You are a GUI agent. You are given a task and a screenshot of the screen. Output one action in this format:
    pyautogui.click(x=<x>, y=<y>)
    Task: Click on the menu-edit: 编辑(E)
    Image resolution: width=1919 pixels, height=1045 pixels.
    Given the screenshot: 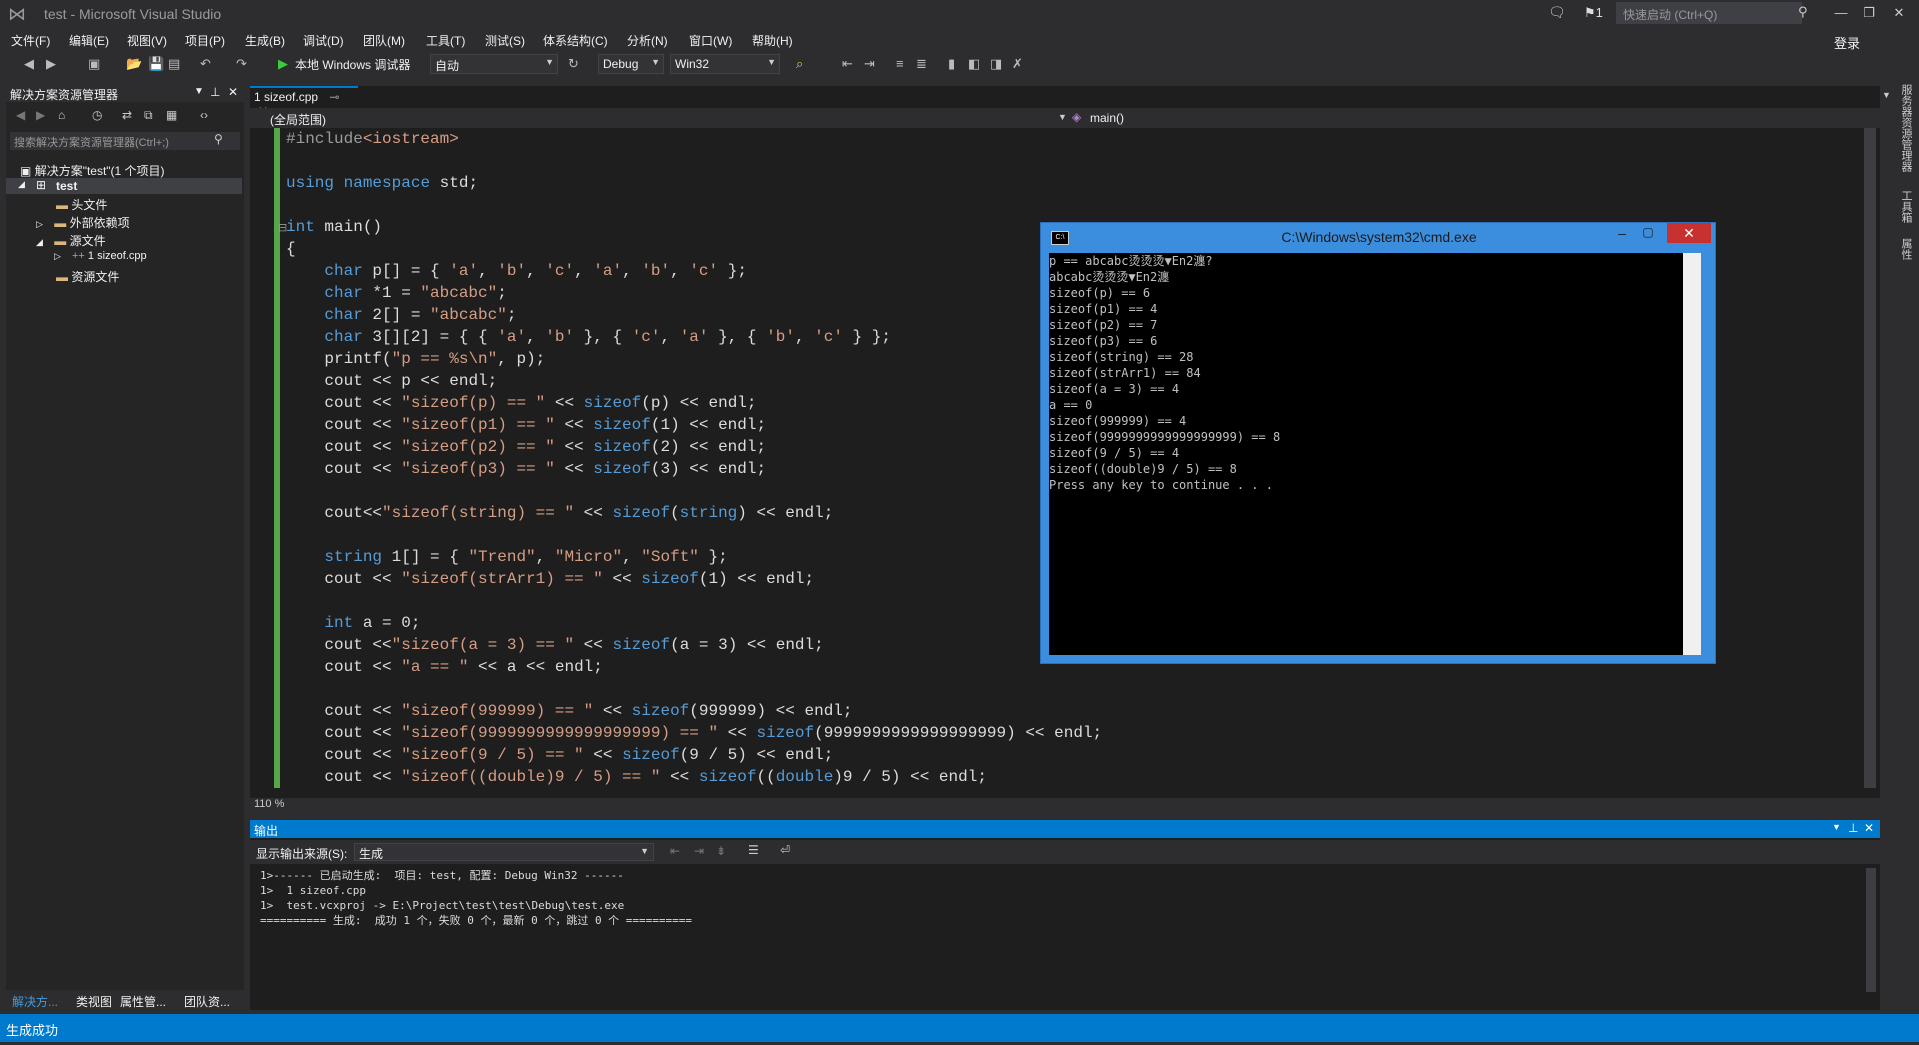 What is the action you would take?
    pyautogui.click(x=89, y=40)
    